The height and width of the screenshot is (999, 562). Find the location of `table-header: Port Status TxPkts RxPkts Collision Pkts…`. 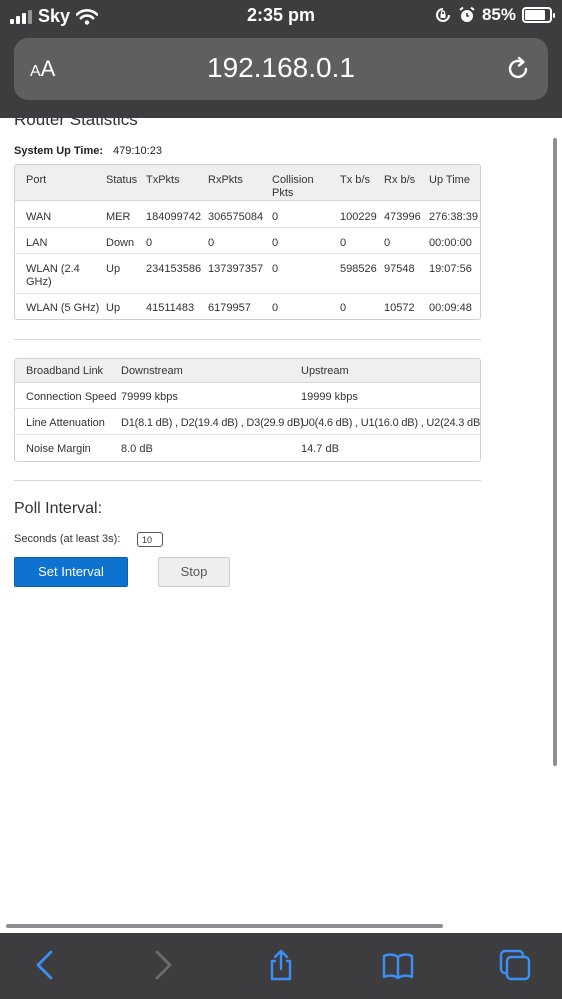

table-header: Port Status TxPkts RxPkts Collision Pkts… is located at coordinates (247, 183).